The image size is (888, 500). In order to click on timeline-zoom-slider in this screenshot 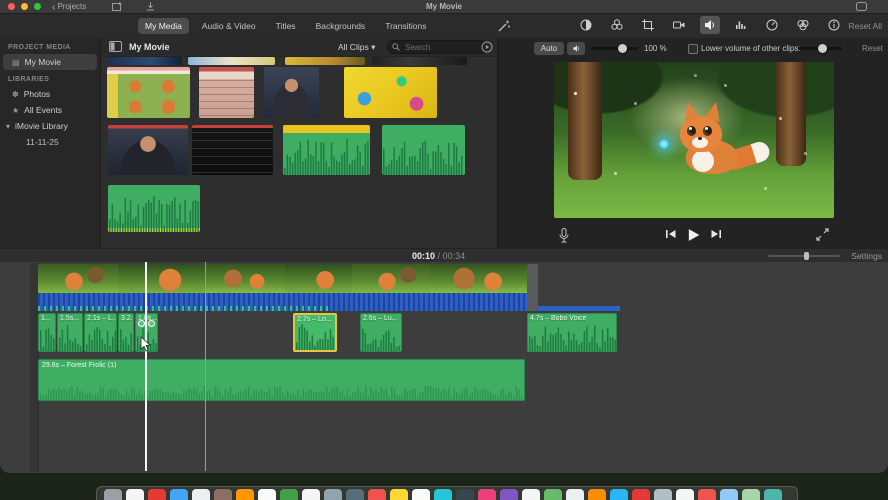, I will do `click(804, 256)`.